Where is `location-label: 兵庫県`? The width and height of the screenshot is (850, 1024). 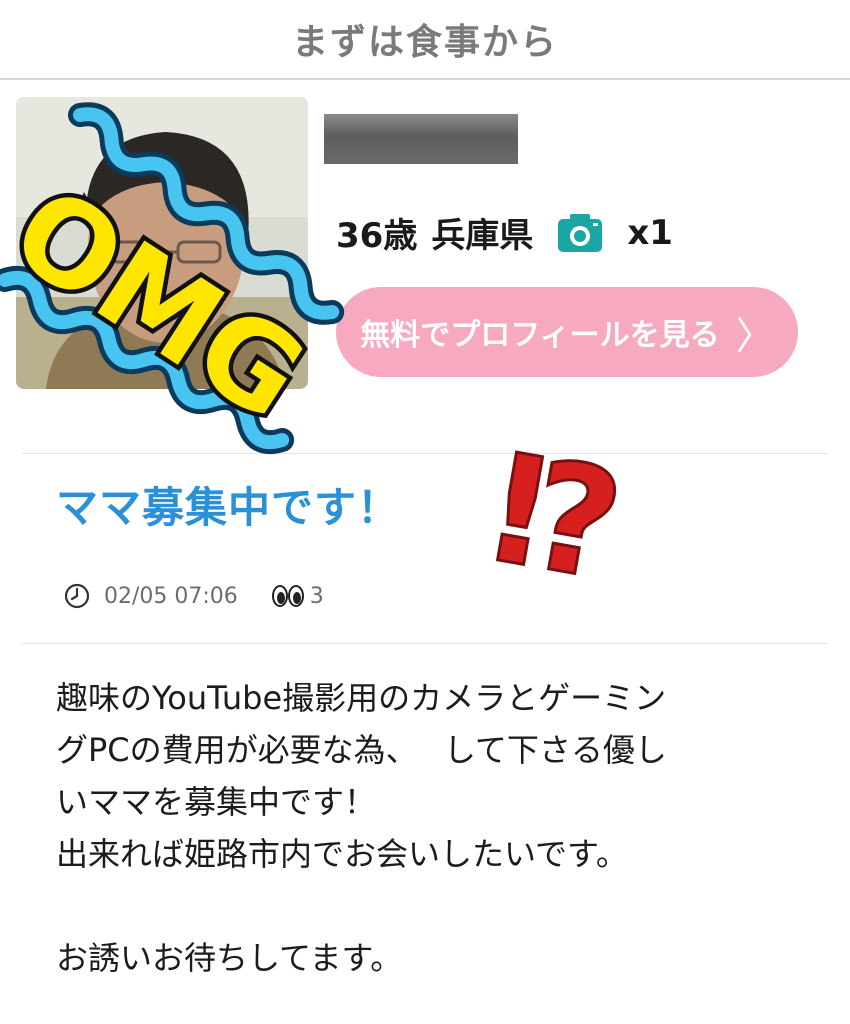 location-label: 兵庫県 is located at coordinates (482, 236).